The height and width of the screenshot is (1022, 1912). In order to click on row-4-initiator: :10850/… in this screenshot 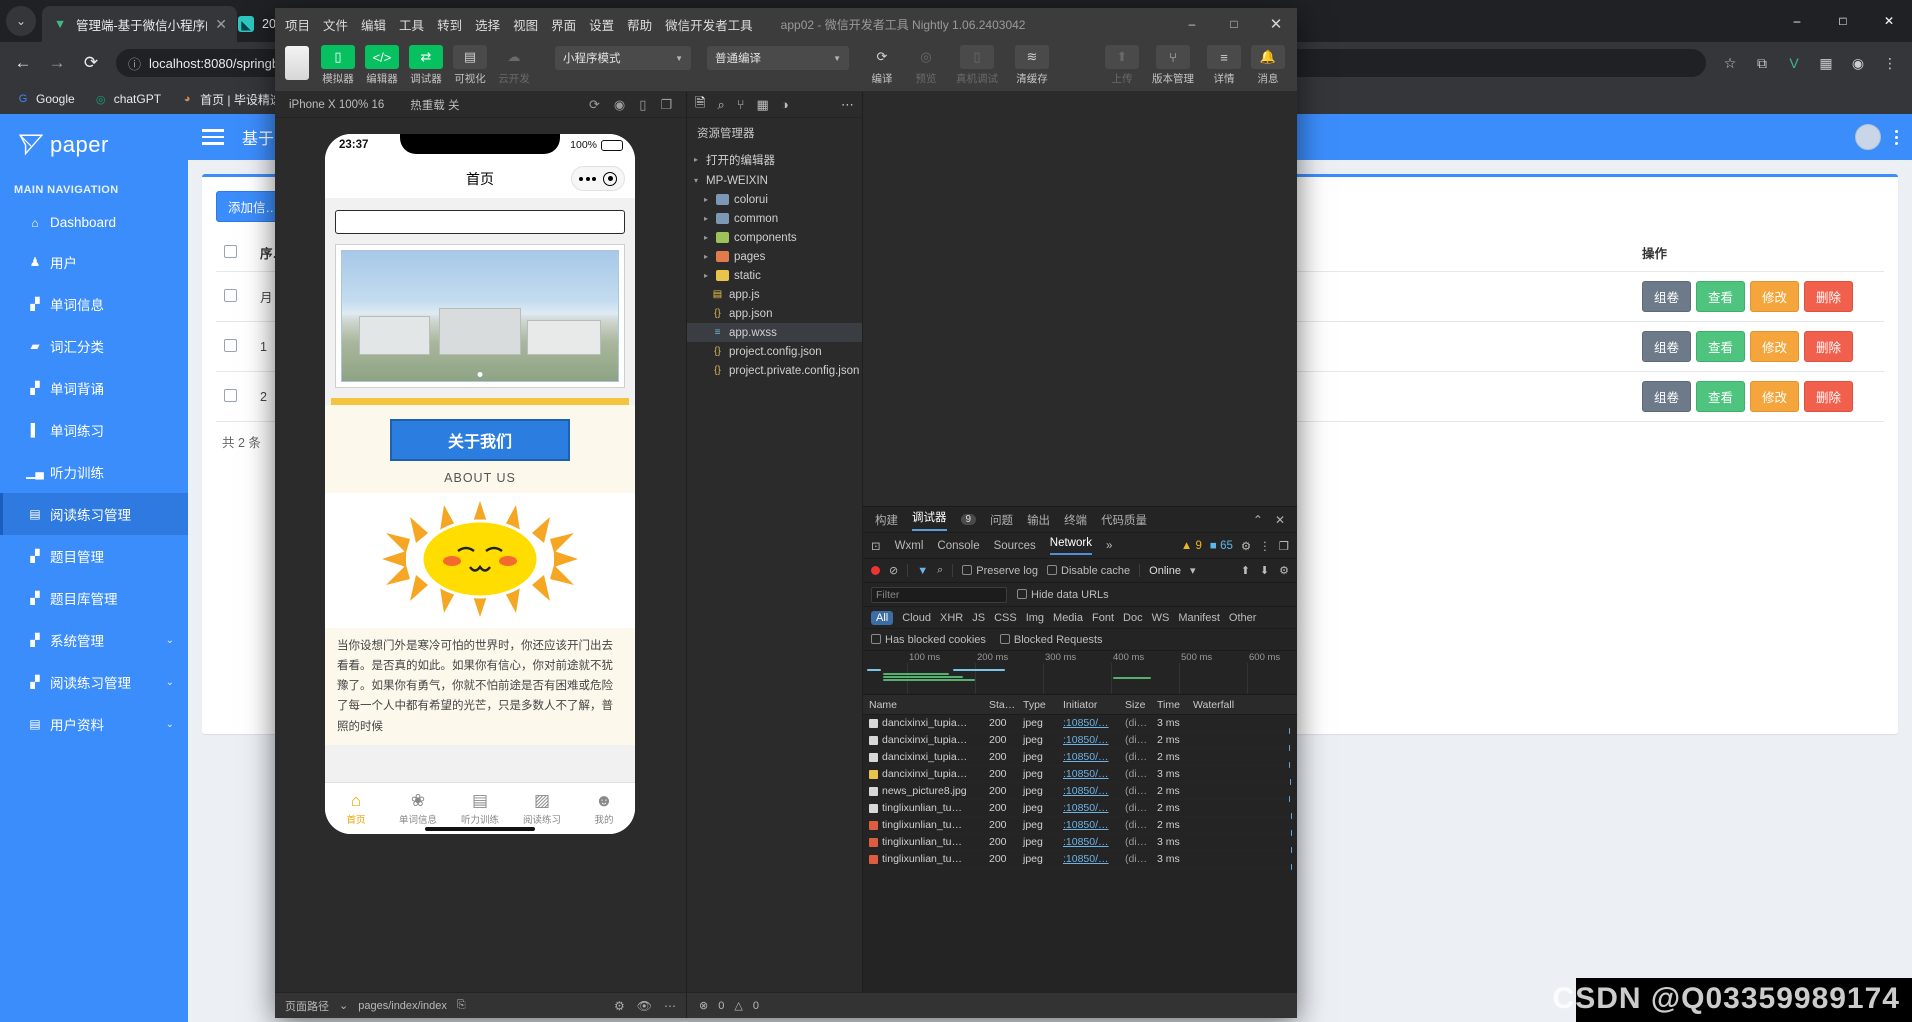, I will do `click(1094, 791)`.